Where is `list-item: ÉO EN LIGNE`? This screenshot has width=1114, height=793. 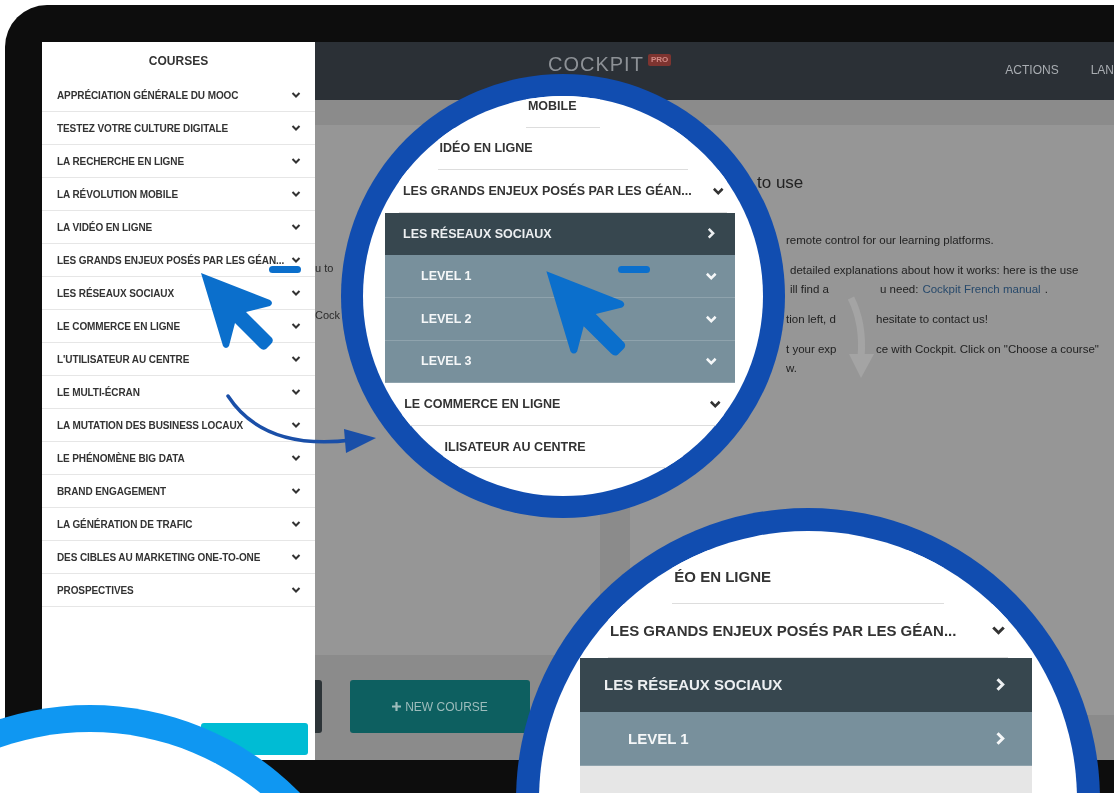 list-item: ÉO EN LIGNE is located at coordinates (808, 577).